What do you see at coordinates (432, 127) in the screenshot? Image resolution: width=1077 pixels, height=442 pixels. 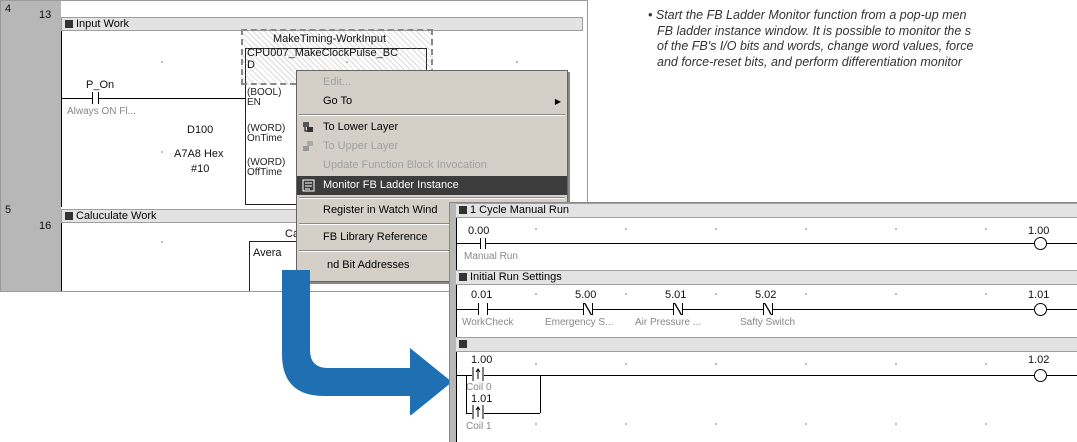 I see `menu-item-to-lower-layer: To Lower Layer` at bounding box center [432, 127].